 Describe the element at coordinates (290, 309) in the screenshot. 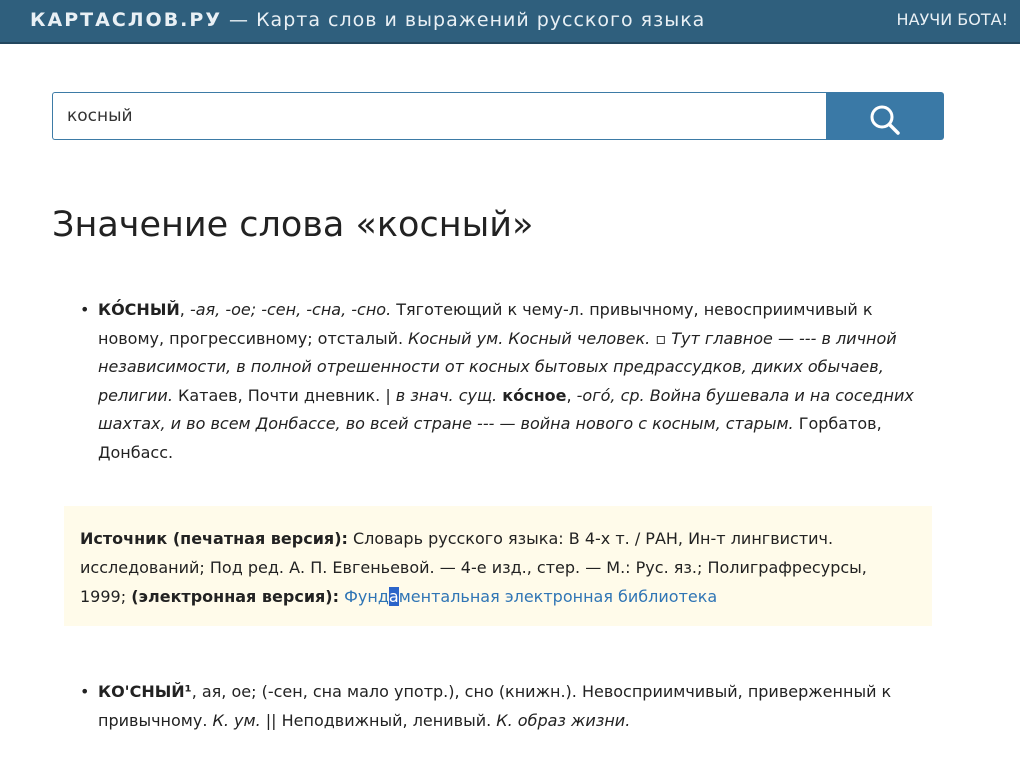

I see `grammar-forms: -ая, -ое; -сен, -сна, -сно.` at that location.